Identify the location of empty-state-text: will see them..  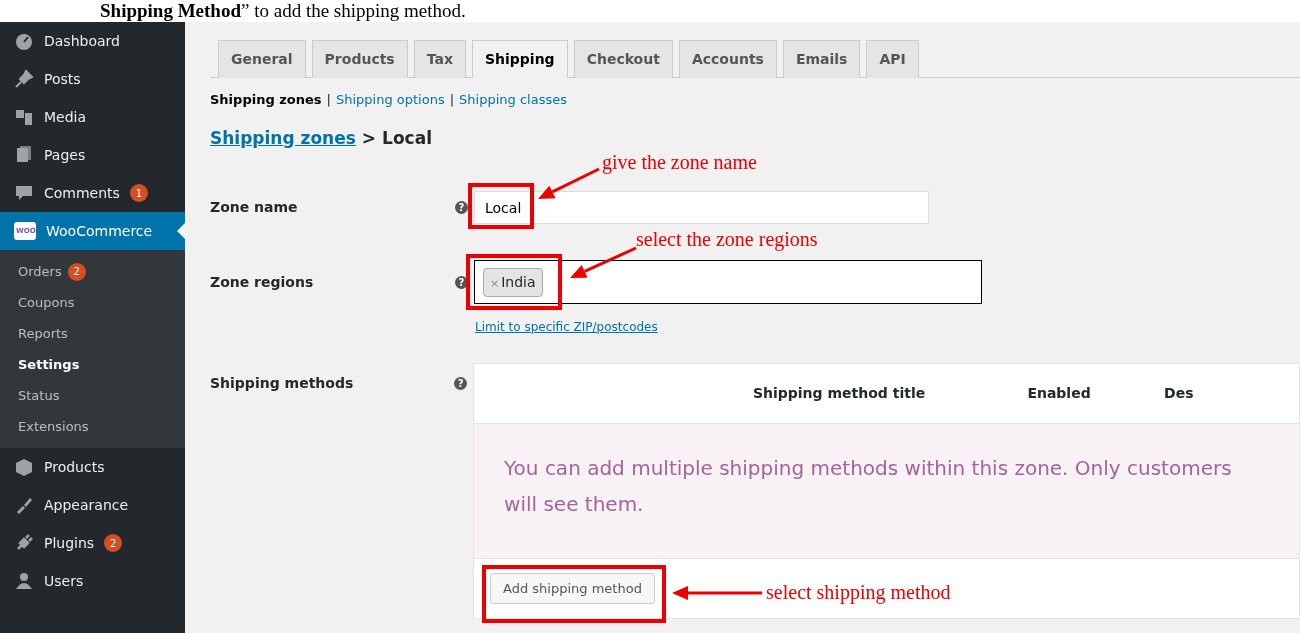
(574, 504).